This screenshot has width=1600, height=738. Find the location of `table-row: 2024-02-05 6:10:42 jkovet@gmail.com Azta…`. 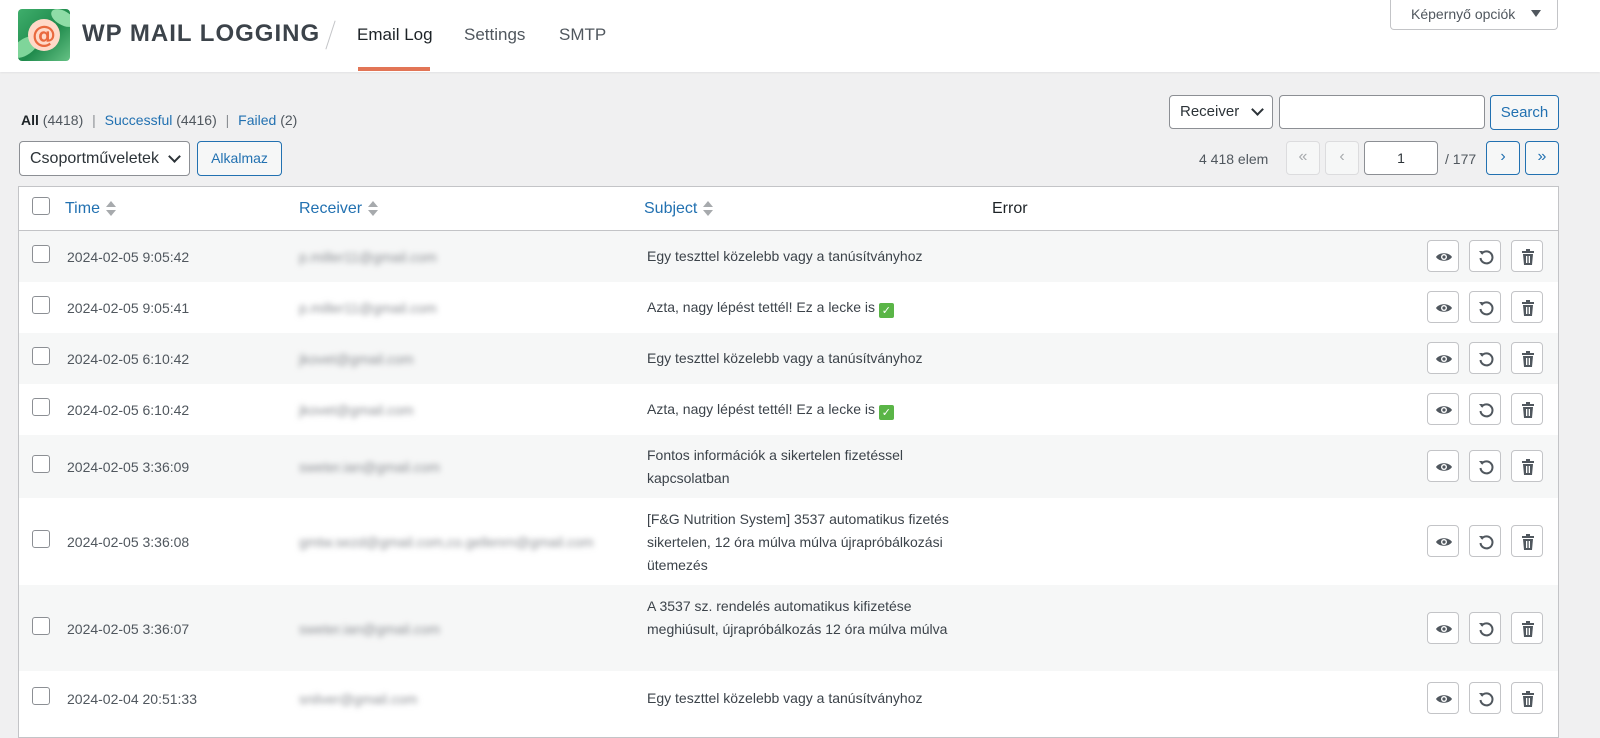

table-row: 2024-02-05 6:10:42 jkovet@gmail.com Azta… is located at coordinates (788, 409).